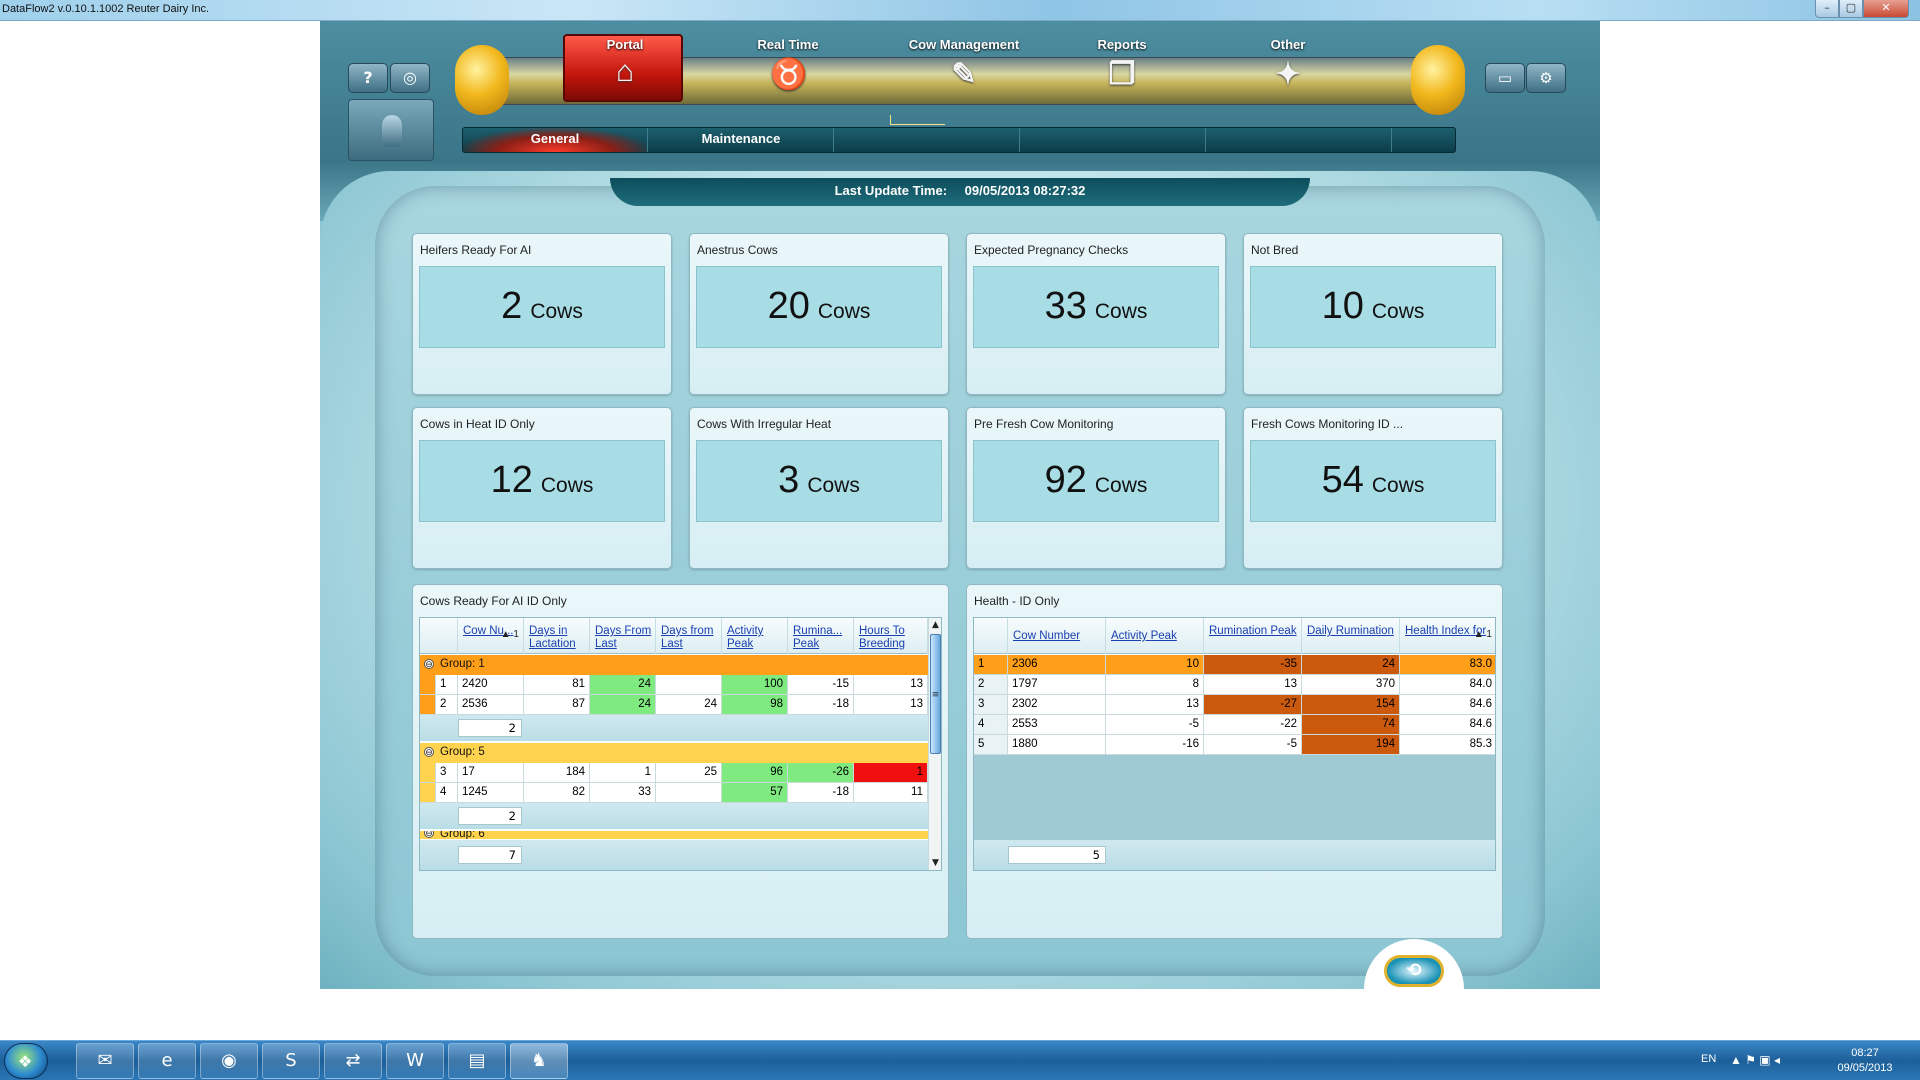  Describe the element at coordinates (291, 1061) in the screenshot. I see `skype-icon: S` at that location.